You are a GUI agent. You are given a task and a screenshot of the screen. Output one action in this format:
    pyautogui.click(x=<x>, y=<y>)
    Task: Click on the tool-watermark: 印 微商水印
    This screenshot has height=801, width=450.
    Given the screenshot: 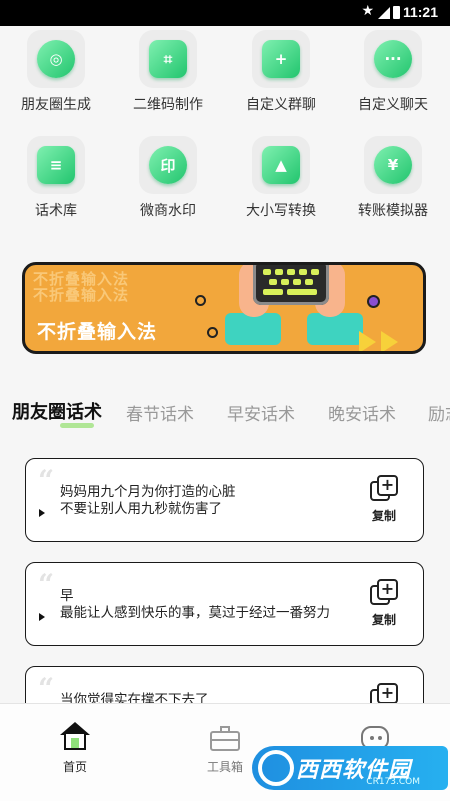 What is the action you would take?
    pyautogui.click(x=168, y=178)
    